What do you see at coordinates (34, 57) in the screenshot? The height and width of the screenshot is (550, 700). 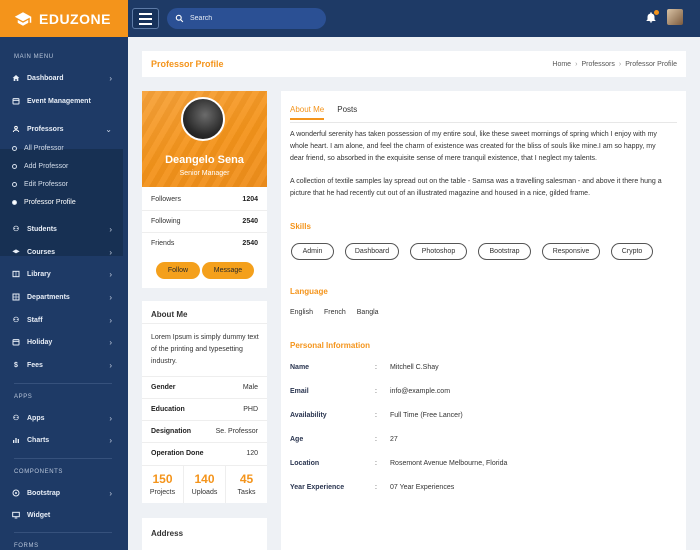 I see `main-menu-label: MAIN MENU` at bounding box center [34, 57].